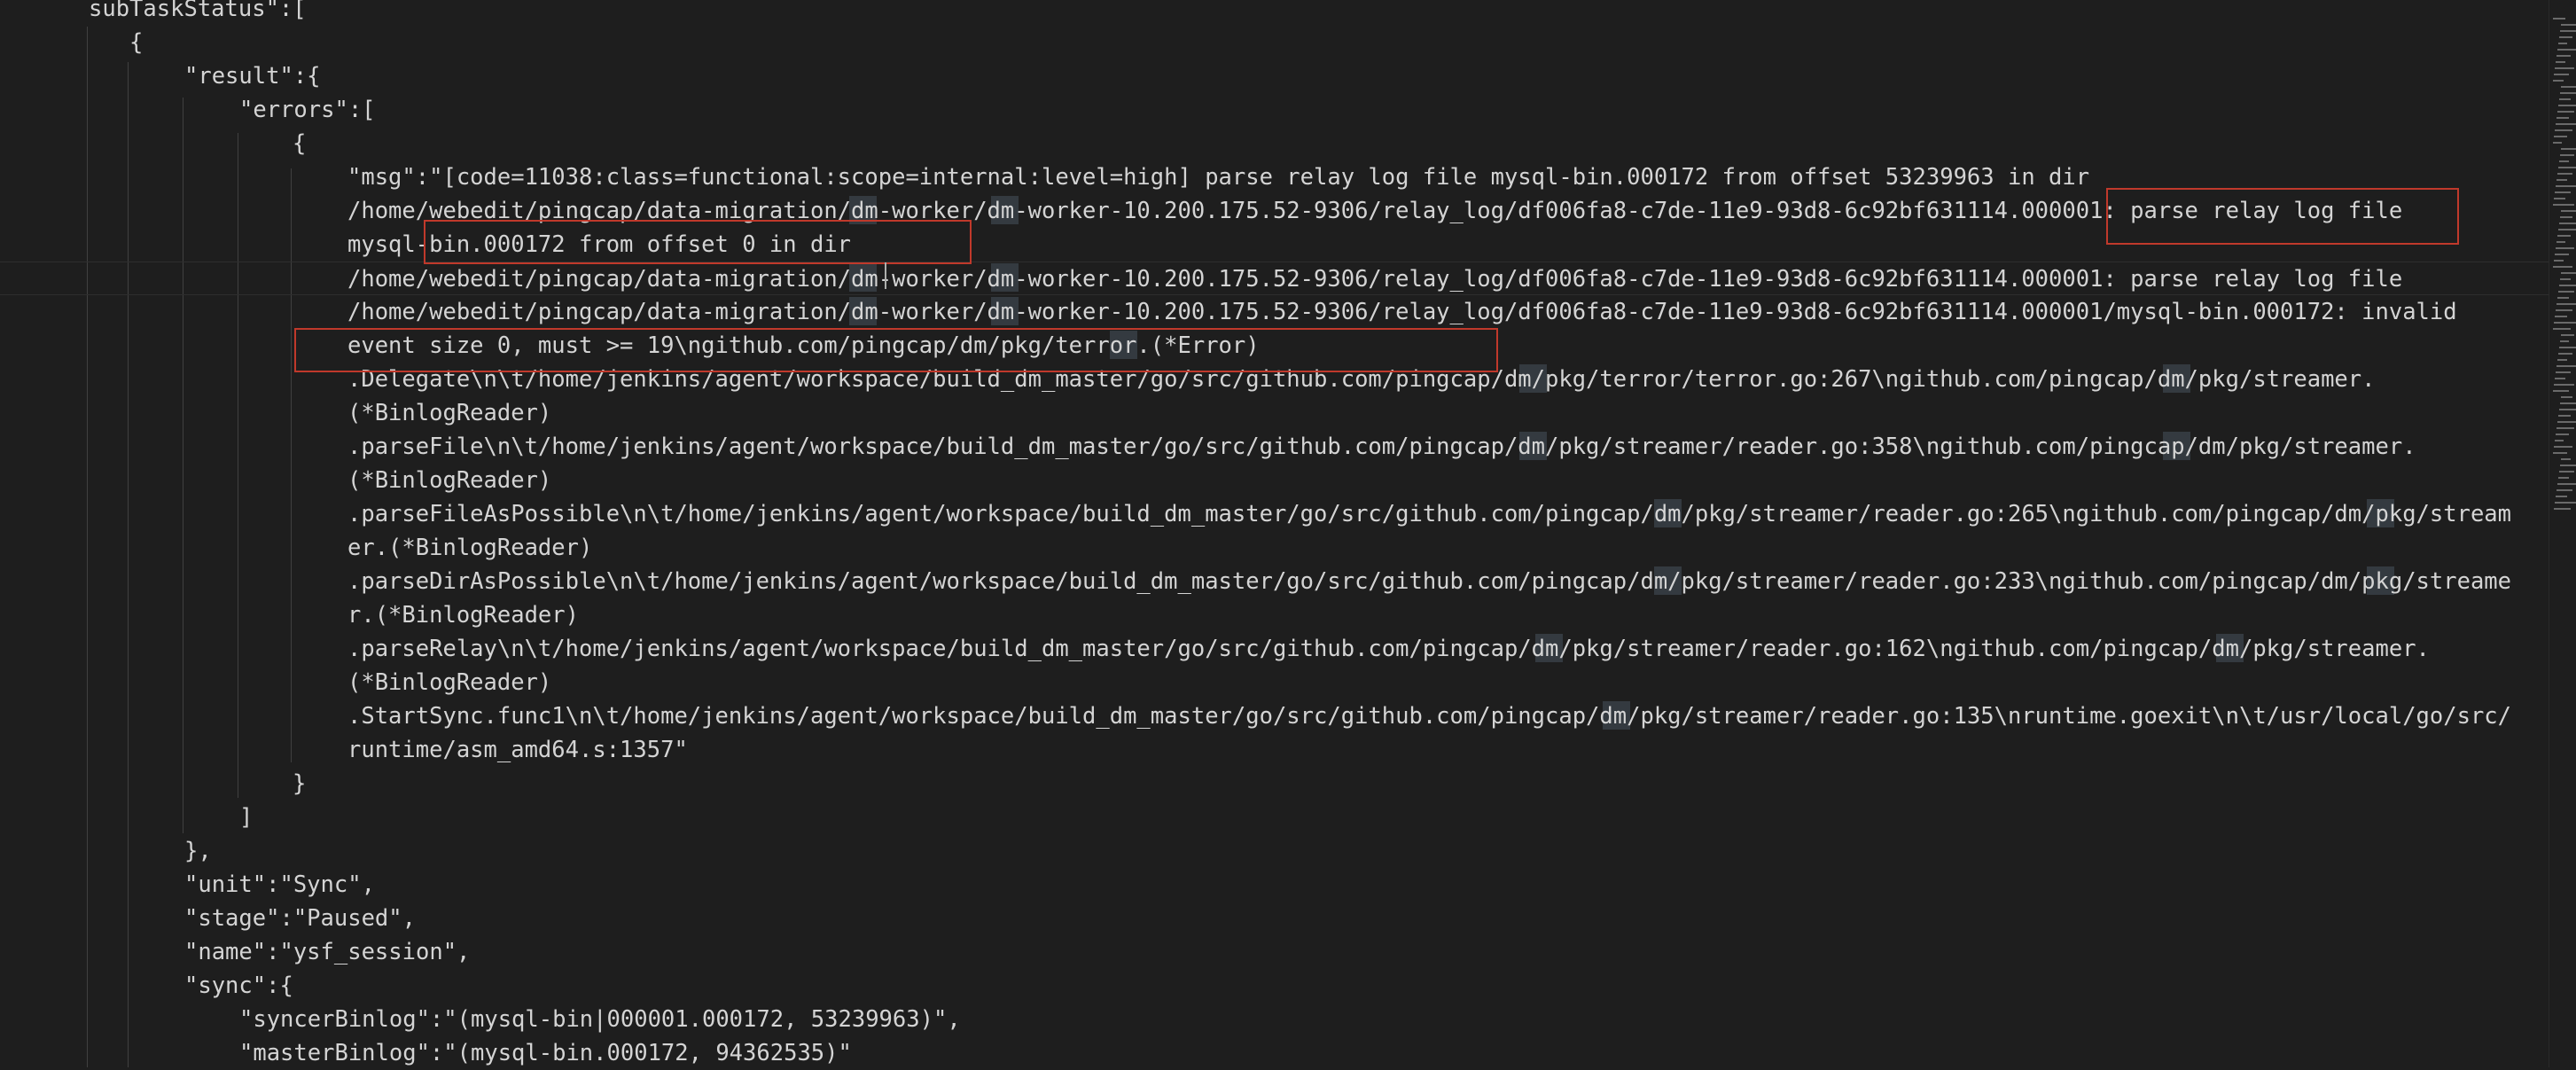 This screenshot has width=2576, height=1070. What do you see at coordinates (279, 885) in the screenshot?
I see `code-line: "unit":"Sync",` at bounding box center [279, 885].